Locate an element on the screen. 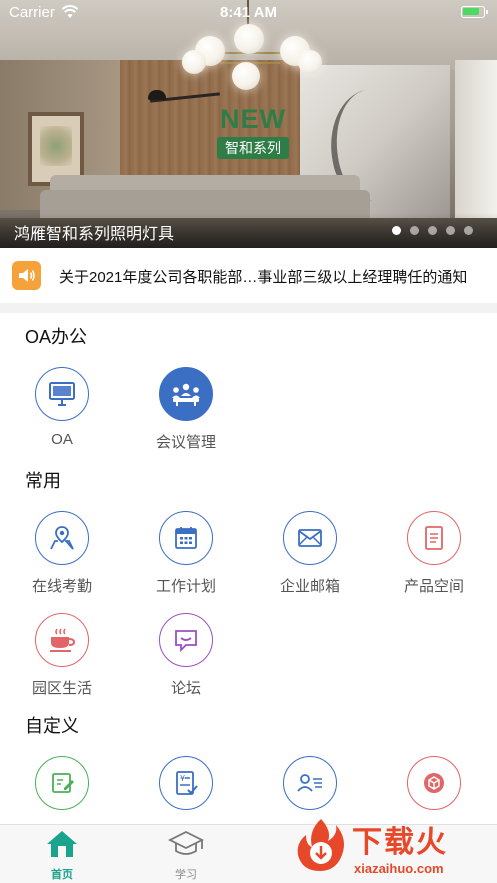 This screenshot has width=497, height=883. grid-label: 工作计划 is located at coordinates (185, 586).